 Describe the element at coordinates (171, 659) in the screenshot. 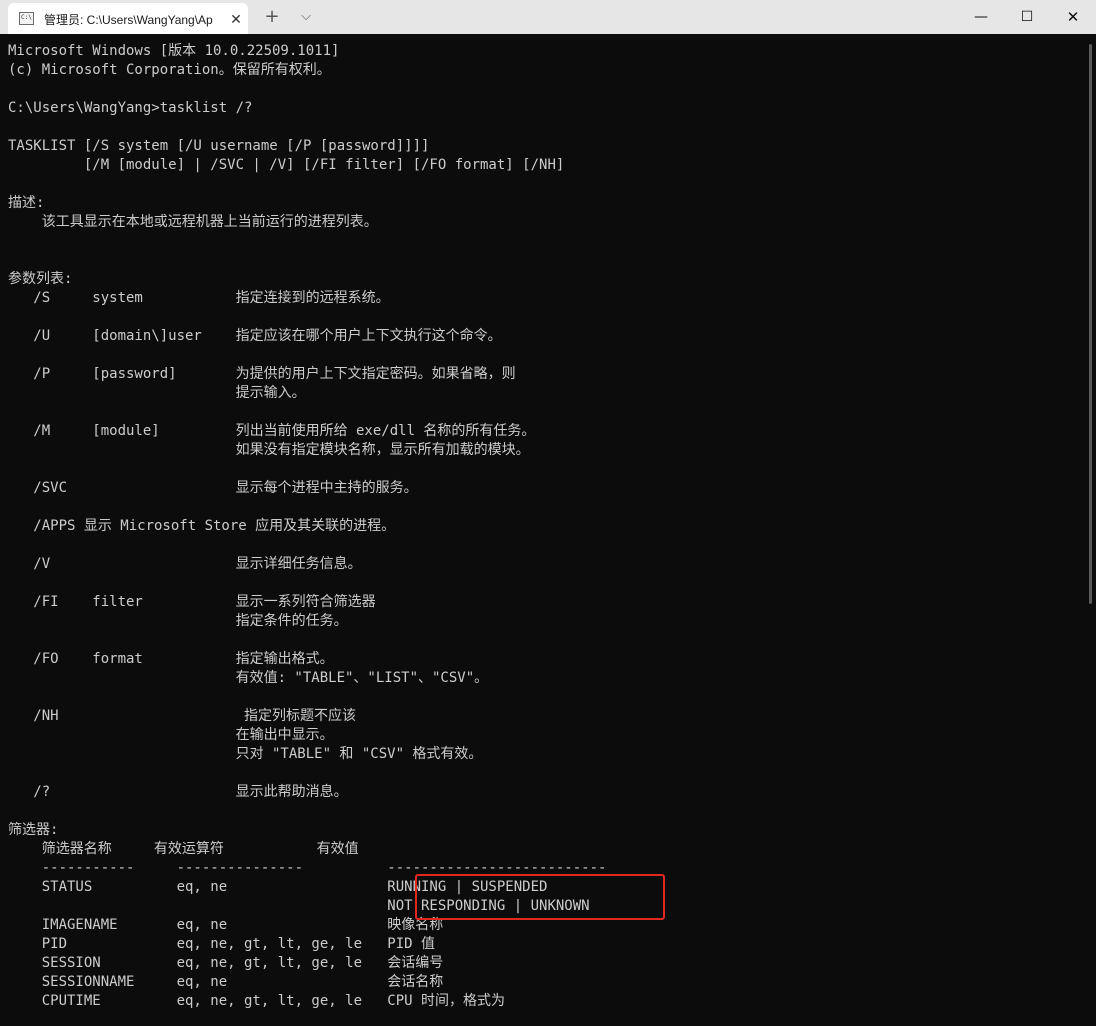

I see `console-line: /FO format 指定输出格式。` at that location.